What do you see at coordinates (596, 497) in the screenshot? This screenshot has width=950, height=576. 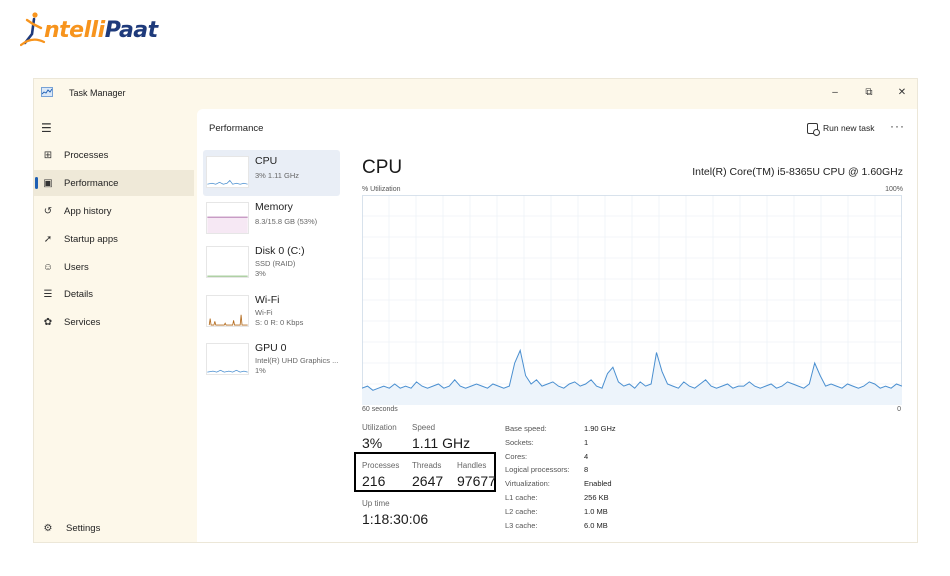 I see `spec-value: 256 KB` at bounding box center [596, 497].